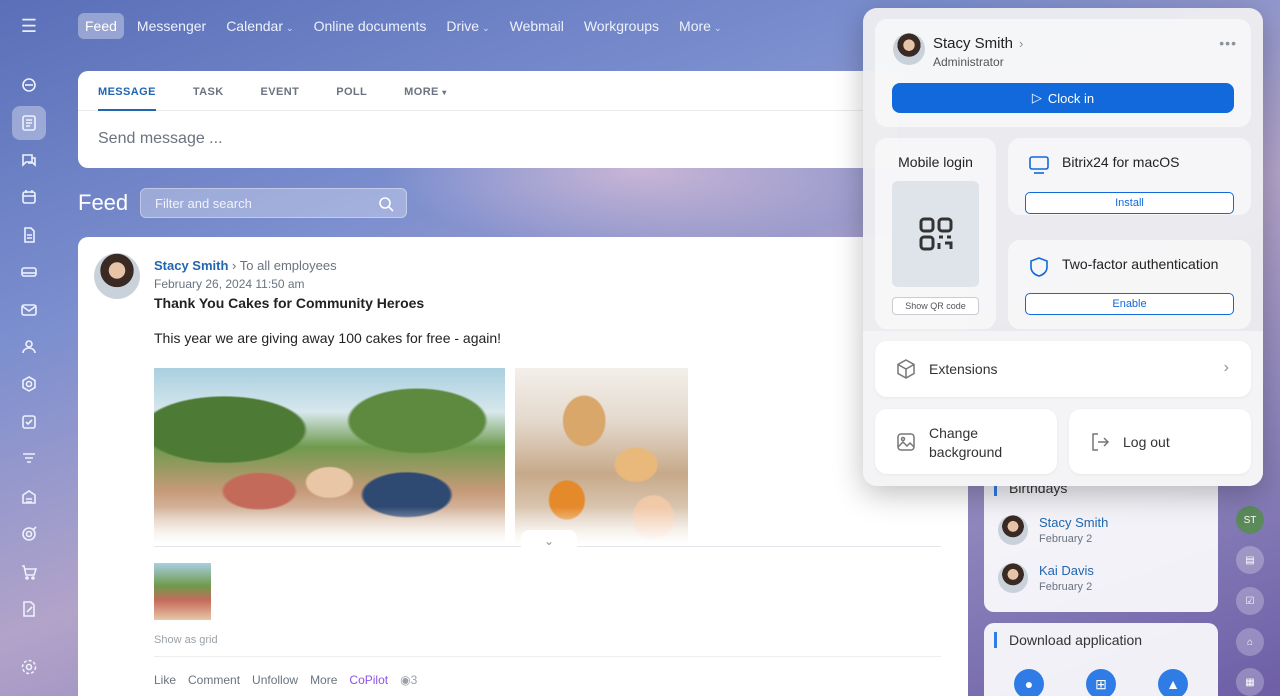 The height and width of the screenshot is (696, 1280). Describe the element at coordinates (29, 26) in the screenshot. I see `menu-icon: ☰` at that location.